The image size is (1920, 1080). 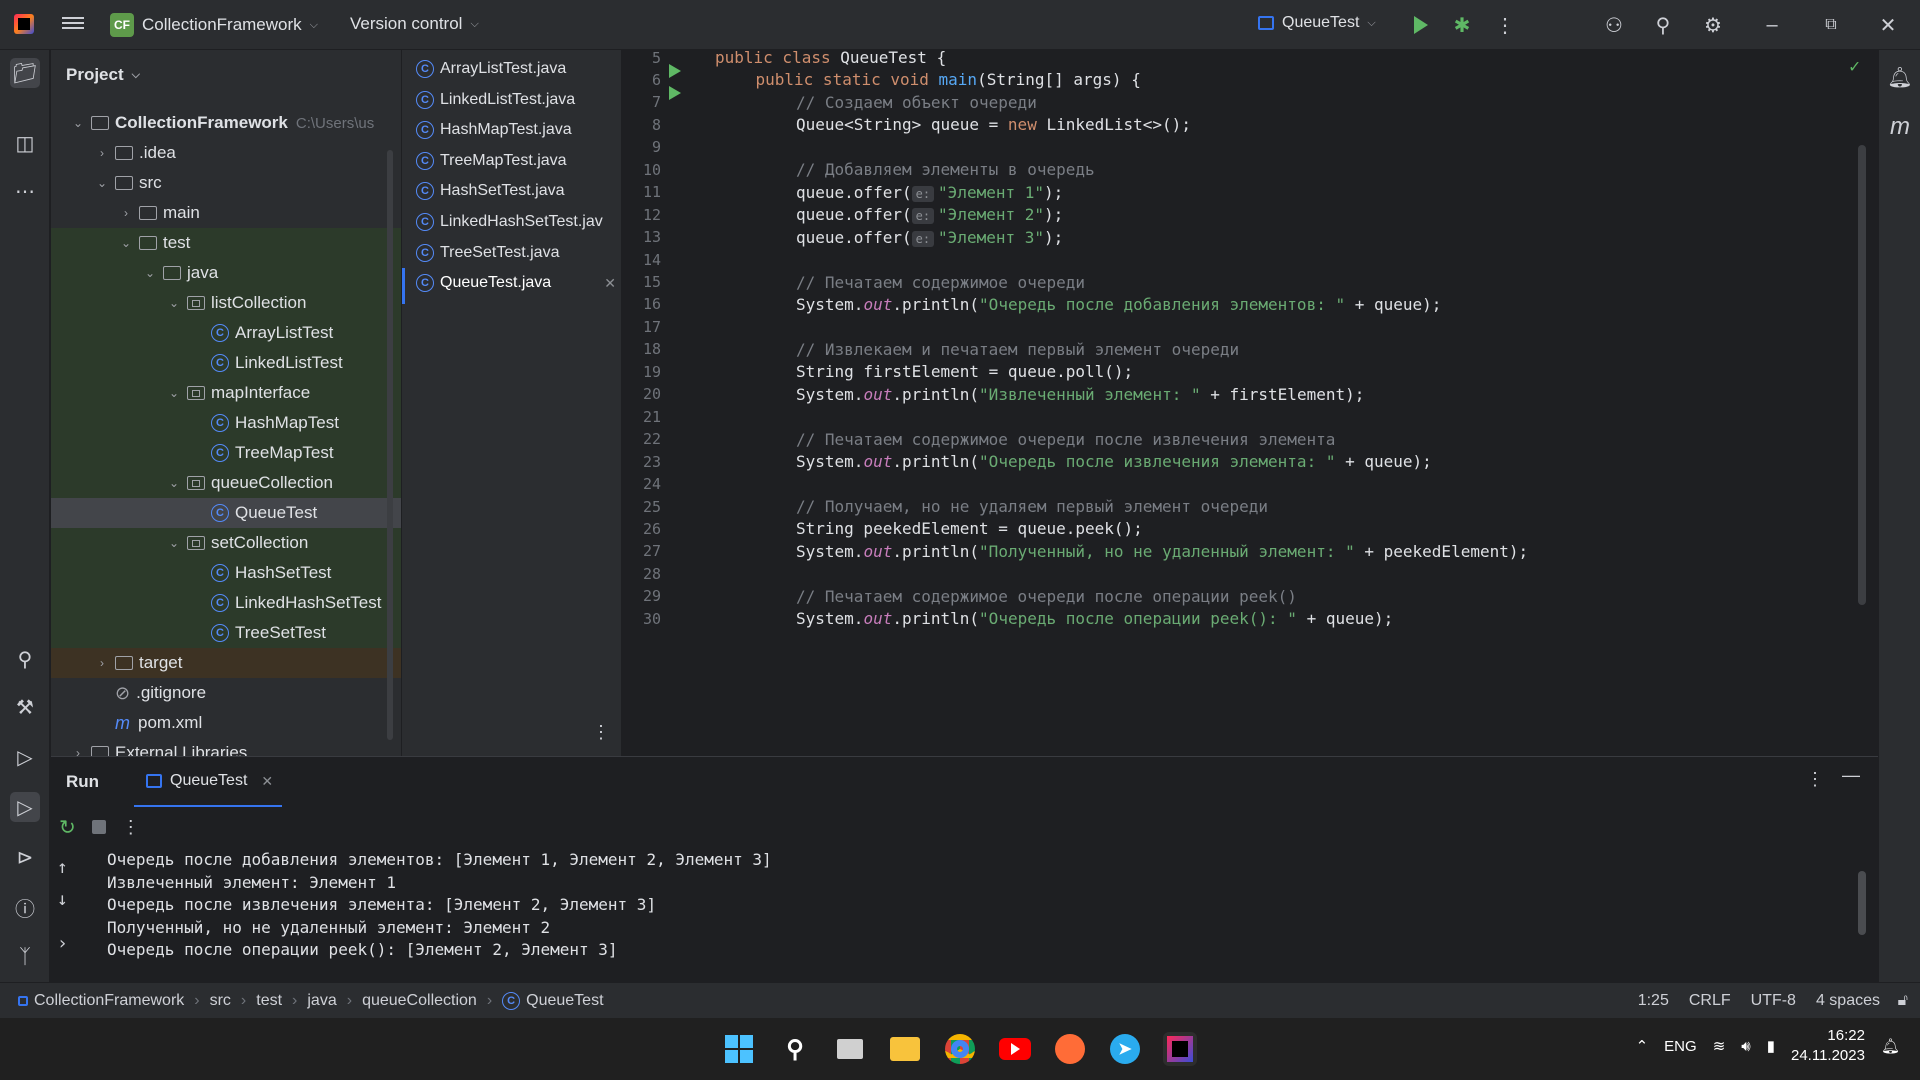 What do you see at coordinates (269, 1001) in the screenshot?
I see `breadcrumb-item: test` at bounding box center [269, 1001].